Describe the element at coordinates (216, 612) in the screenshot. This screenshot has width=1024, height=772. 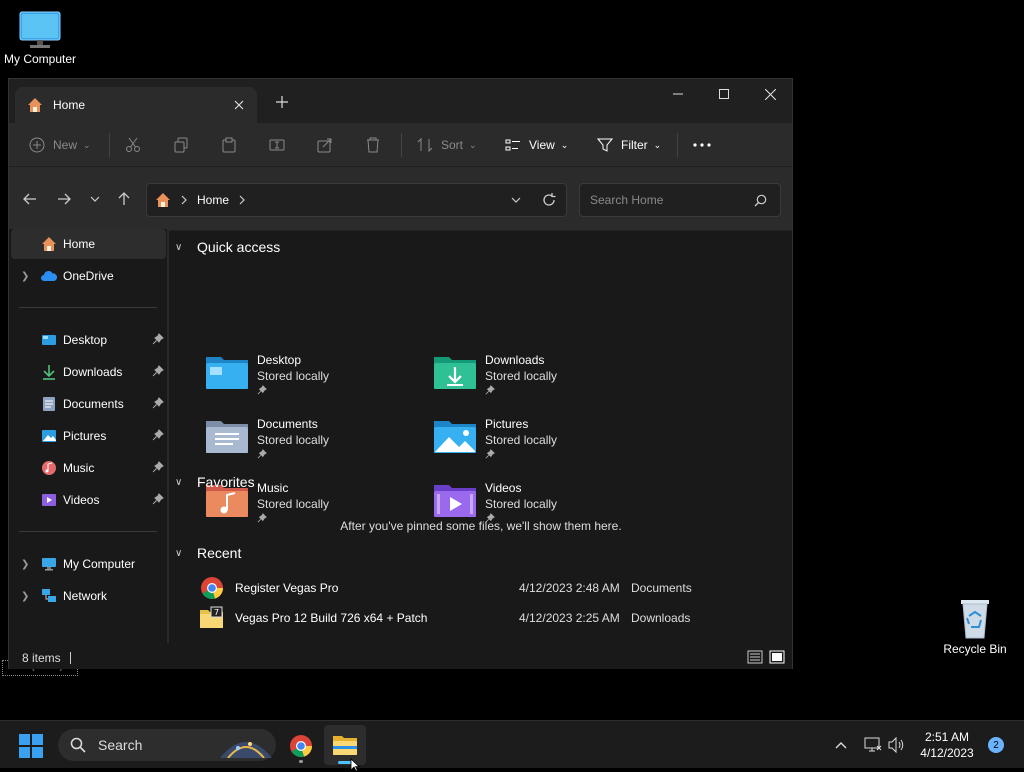
I see `svg-text: 7` at that location.